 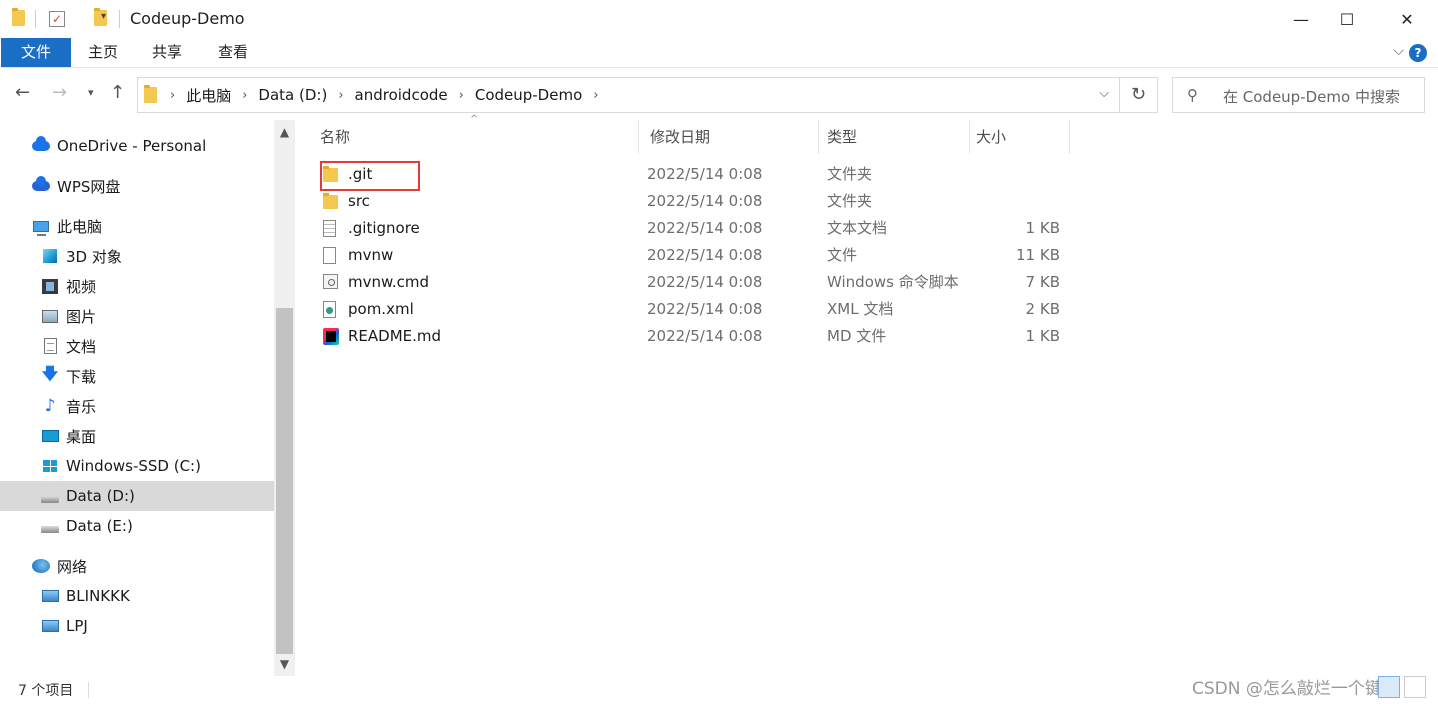 I want to click on ribbon-tabs: 文件 主页 共享 查看 ⌵ ?, so click(x=719, y=53).